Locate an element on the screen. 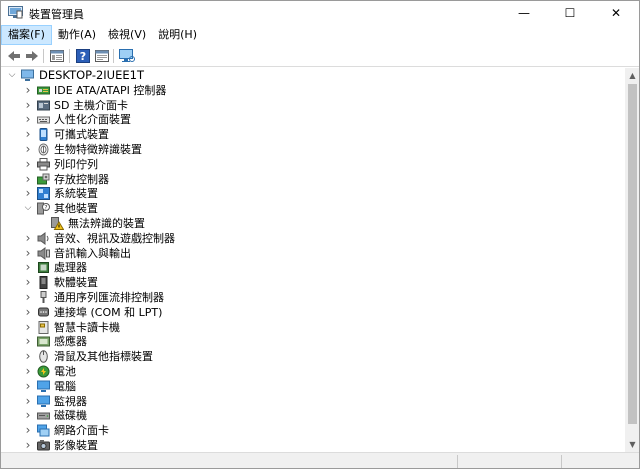 The height and width of the screenshot is (469, 640). toolbar-separator is located at coordinates (43, 56).